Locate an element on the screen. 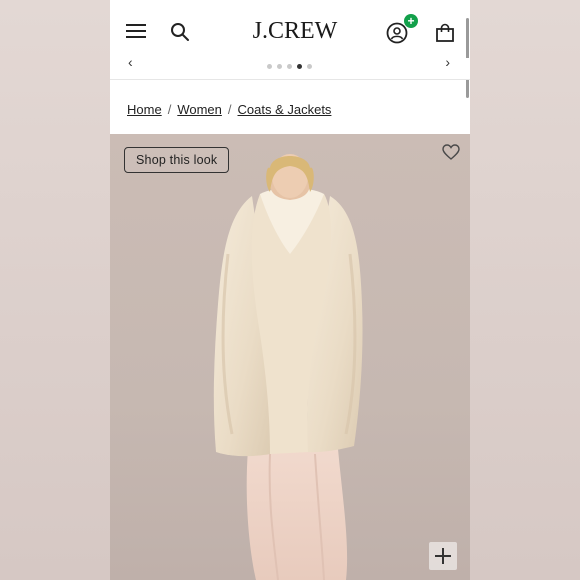 The image size is (580, 580). account-badge: + is located at coordinates (411, 21).